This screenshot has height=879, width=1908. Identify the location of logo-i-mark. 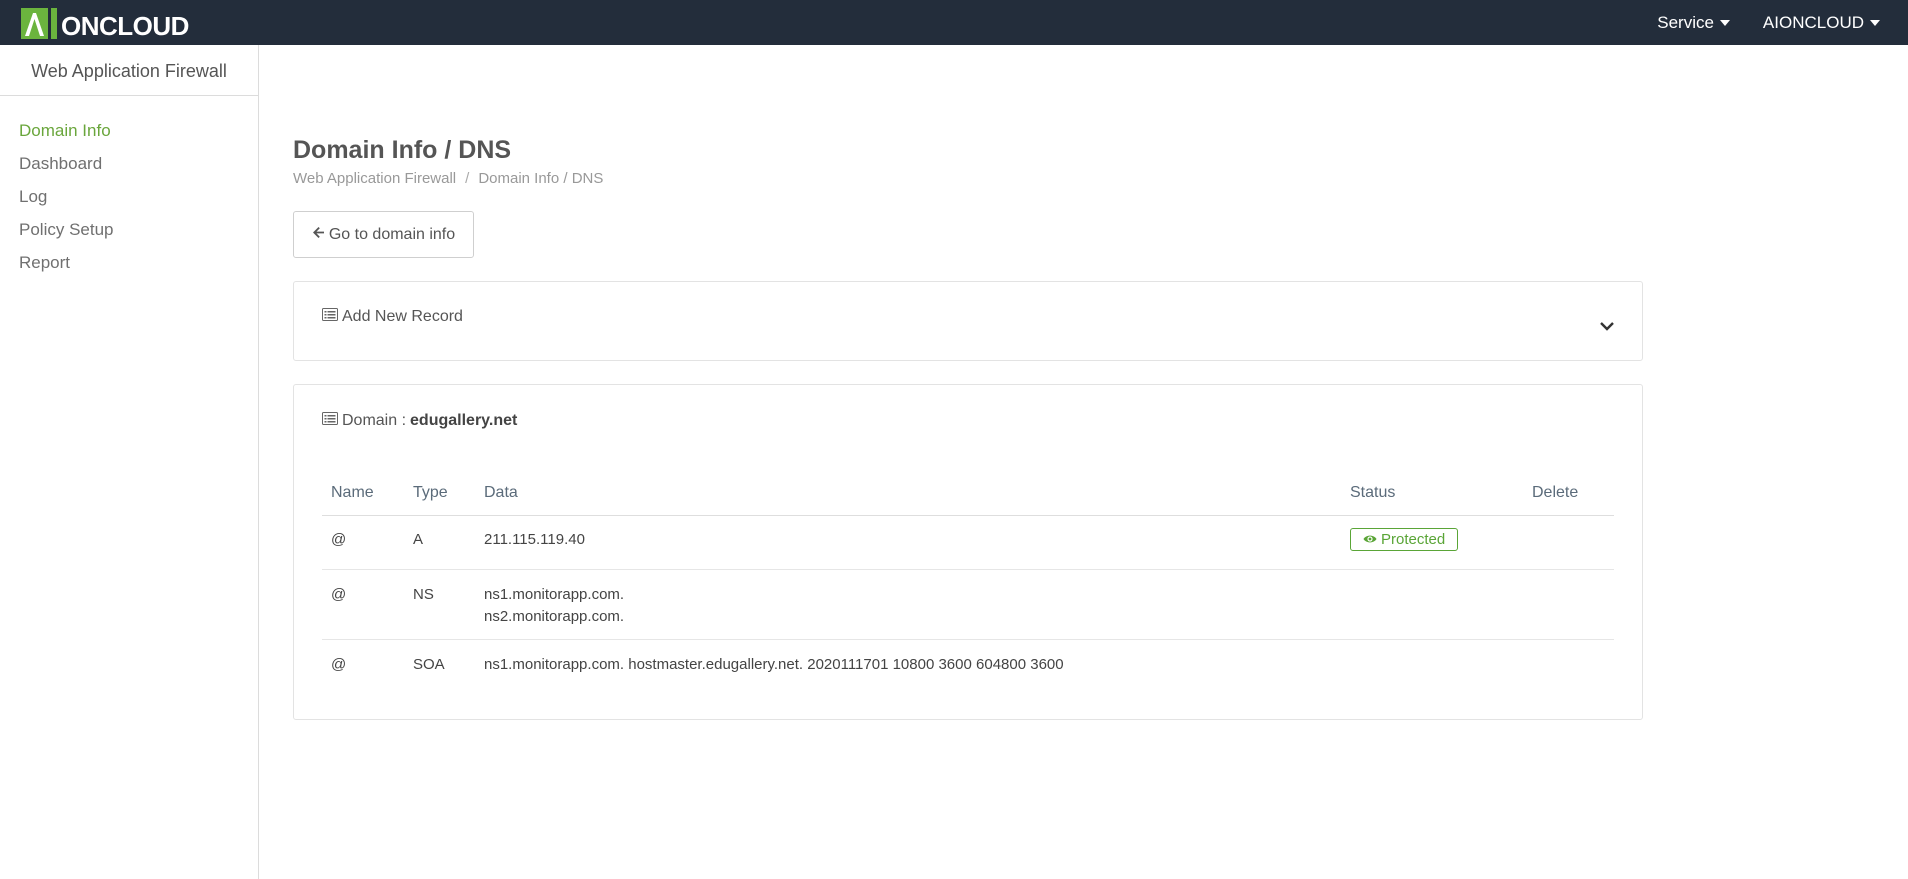
(54, 23).